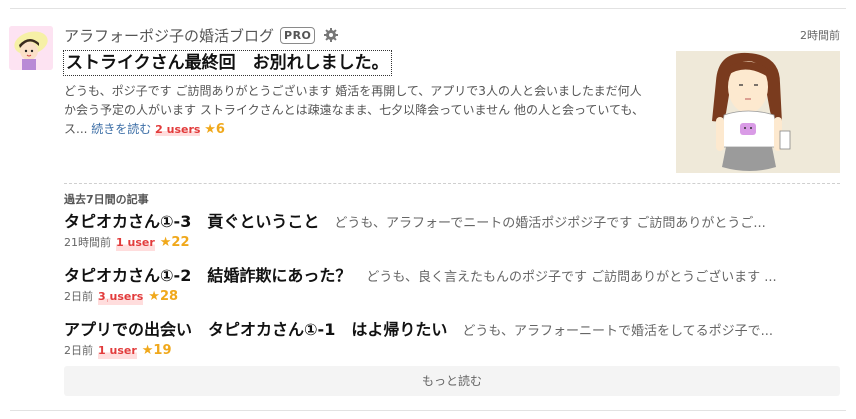  I want to click on read-more-button: もっと読む, so click(452, 381).